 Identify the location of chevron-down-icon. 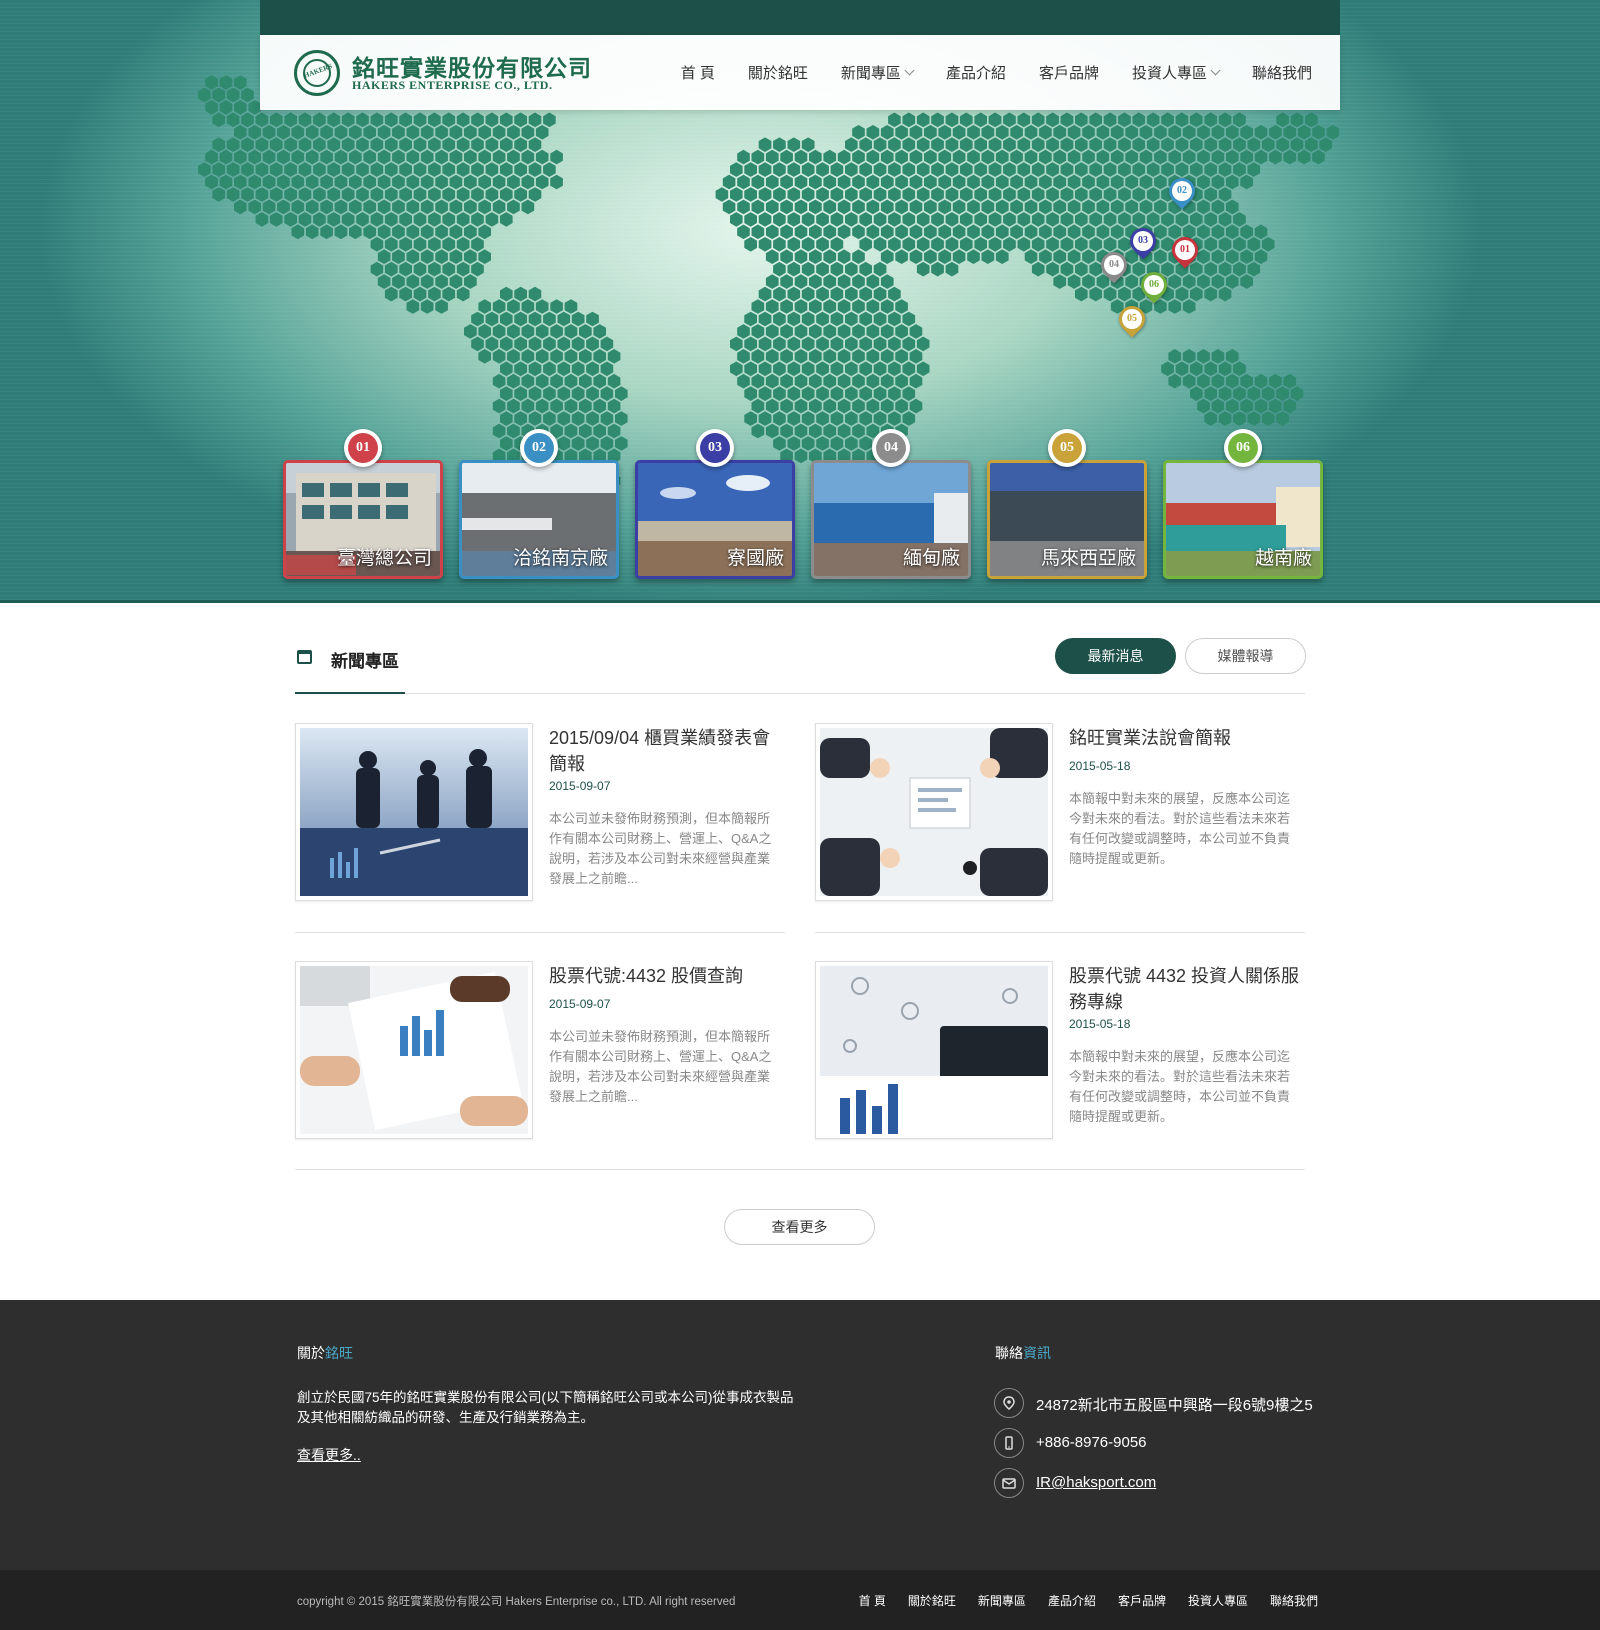
(909, 70).